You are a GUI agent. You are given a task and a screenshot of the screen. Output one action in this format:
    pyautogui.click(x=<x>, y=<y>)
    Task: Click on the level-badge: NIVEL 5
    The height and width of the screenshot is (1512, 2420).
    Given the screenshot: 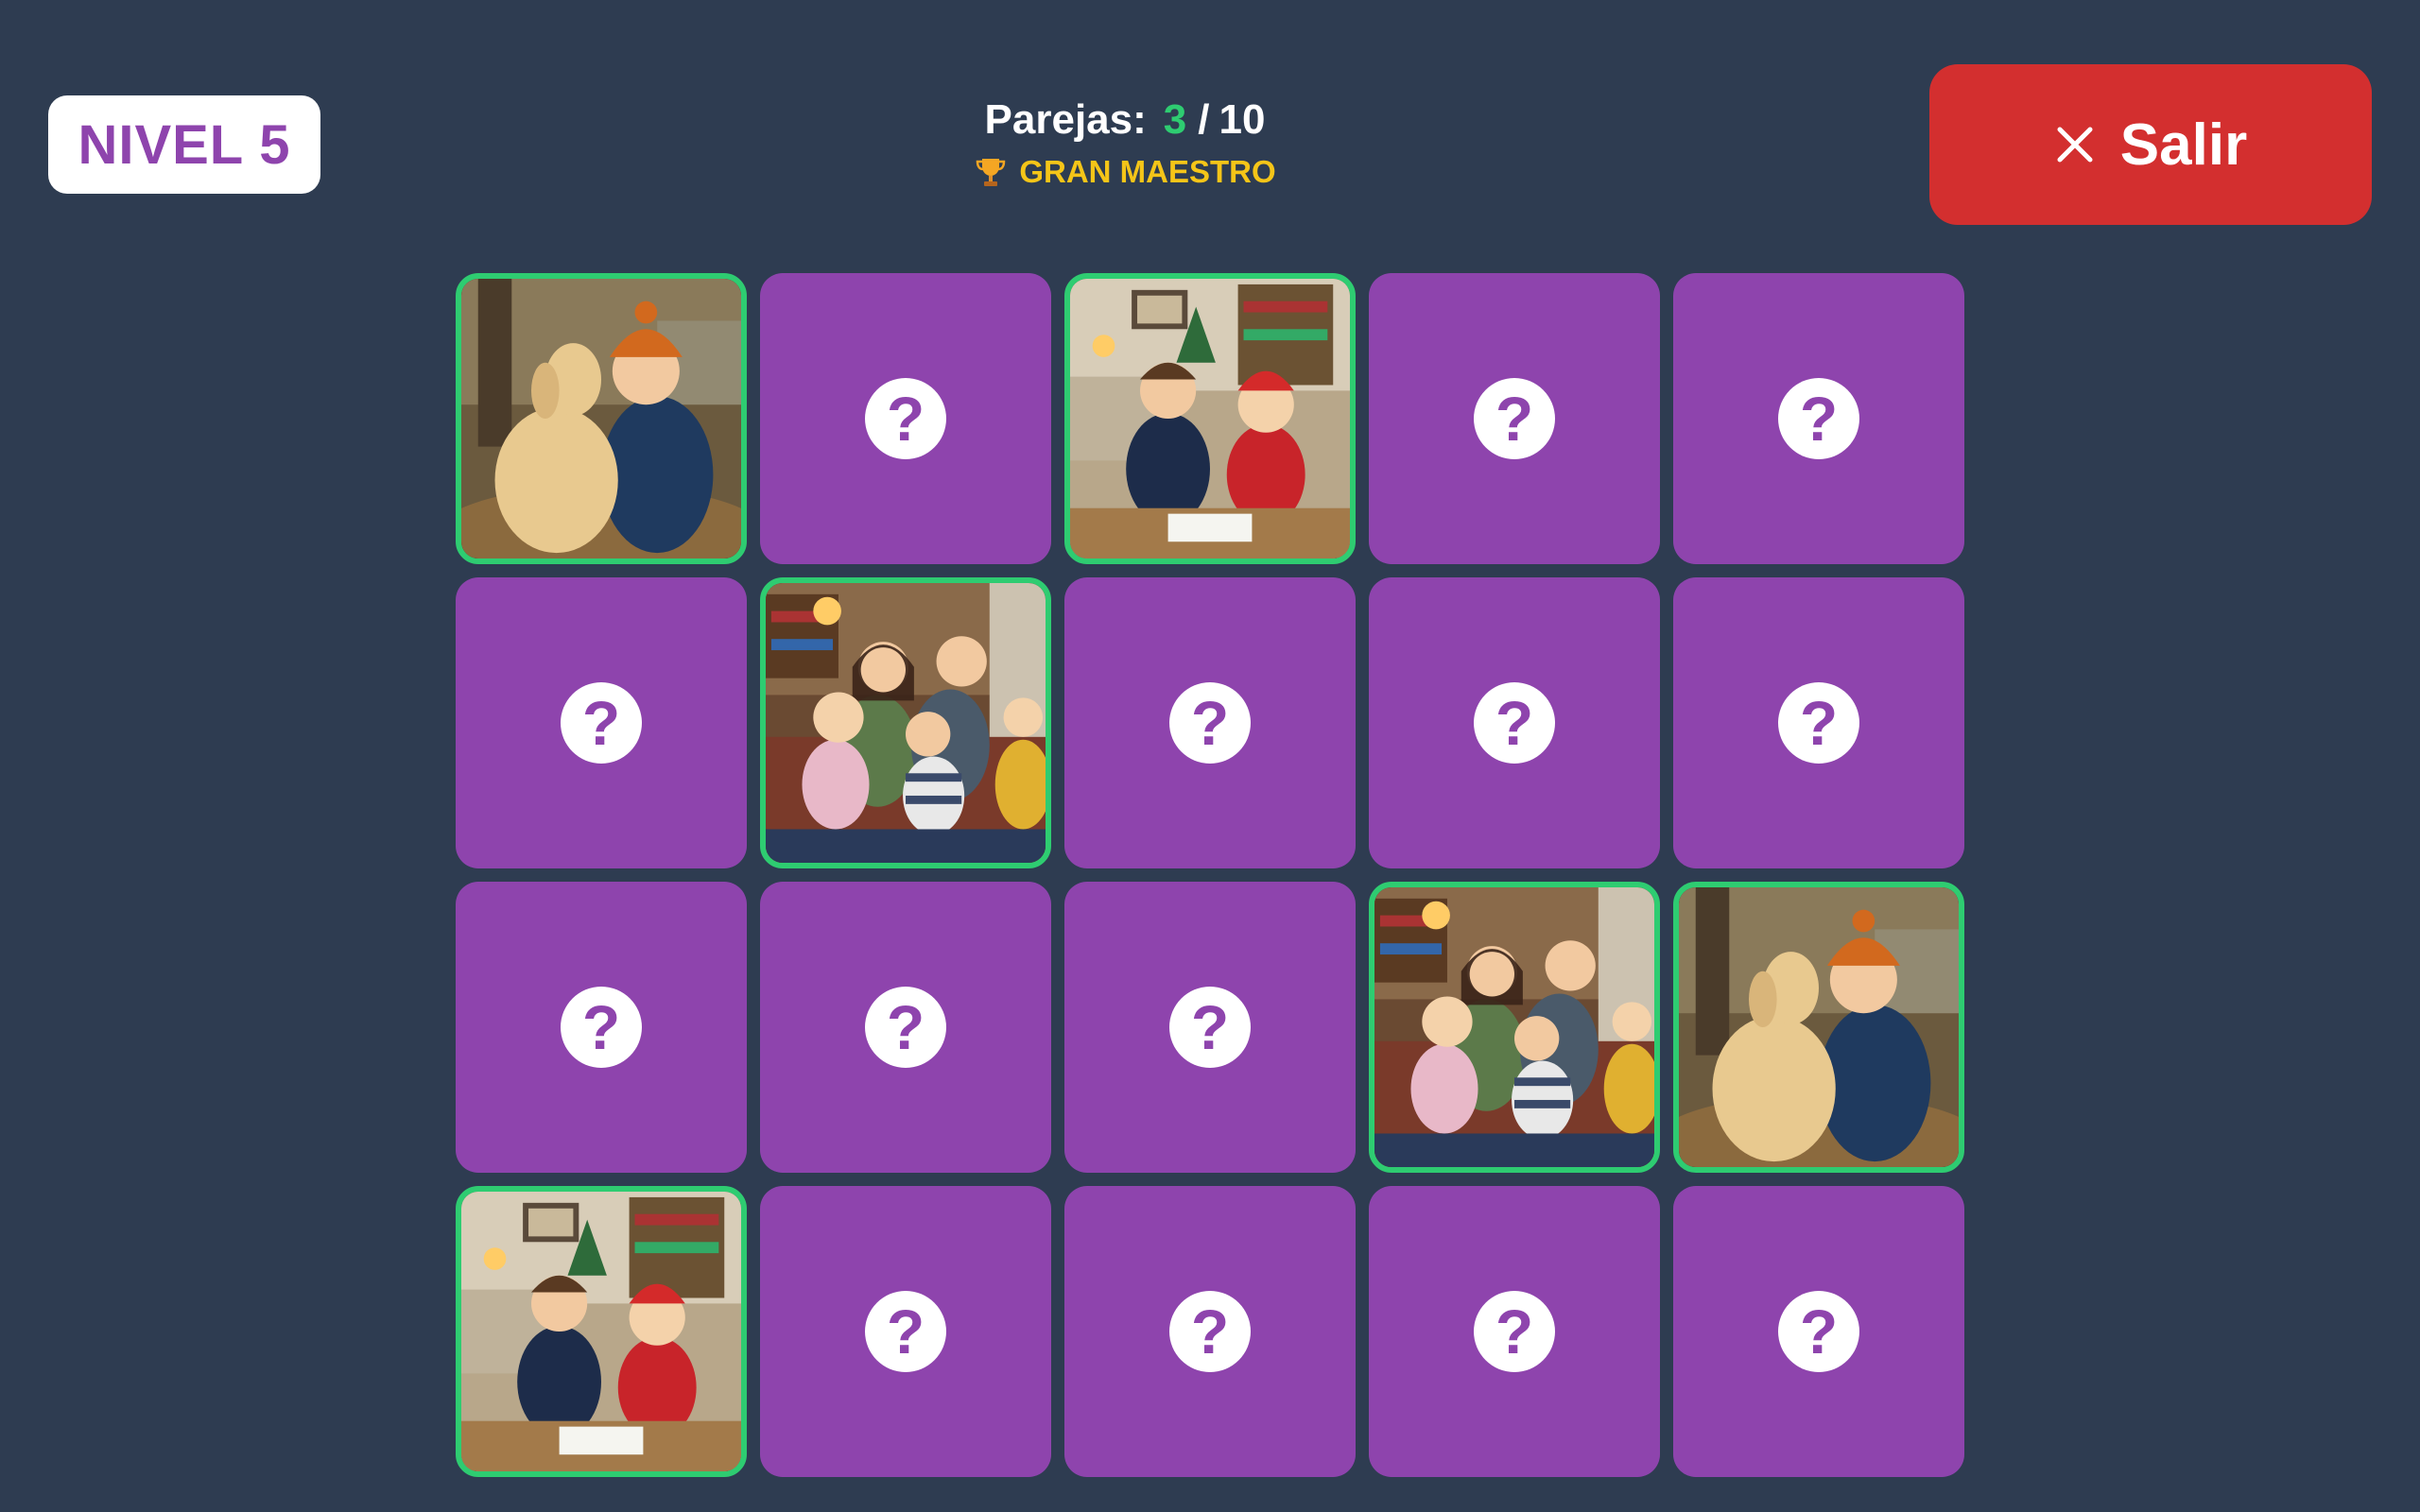 What is the action you would take?
    pyautogui.click(x=184, y=144)
    